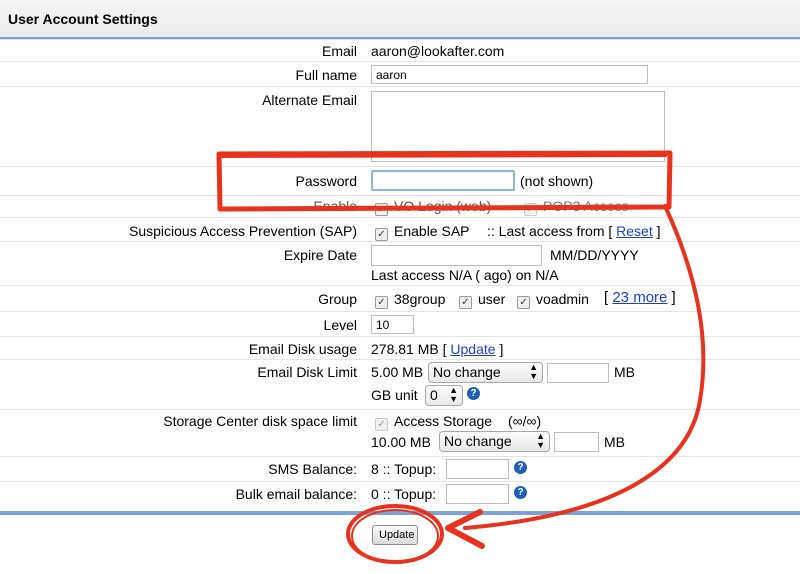 This screenshot has height=574, width=800. I want to click on reset-link: Reset, so click(634, 231).